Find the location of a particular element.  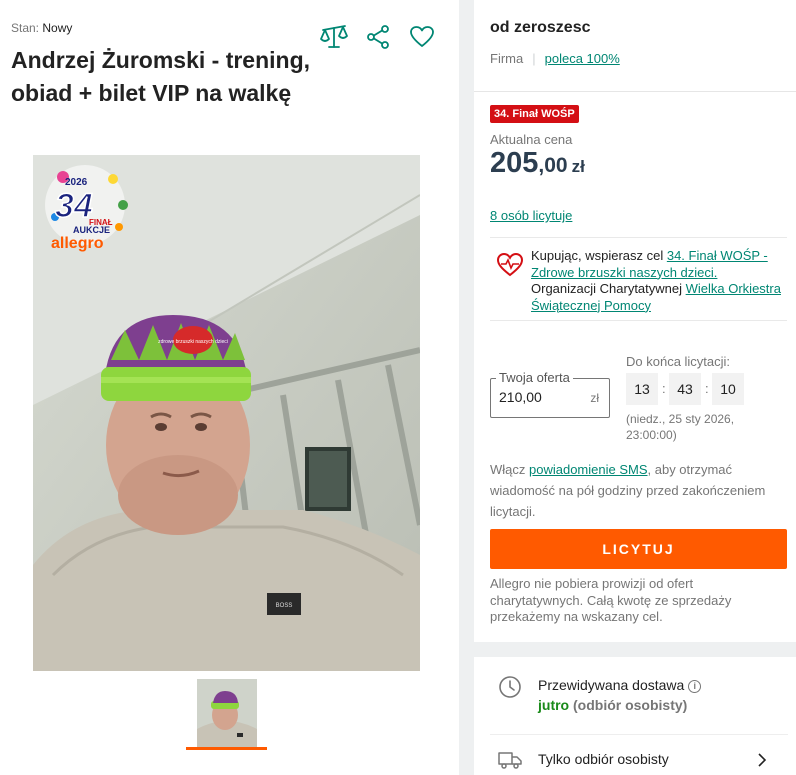

seller-panel: od zeroszesc Firma | poleca 100% is located at coordinates (635, 45).